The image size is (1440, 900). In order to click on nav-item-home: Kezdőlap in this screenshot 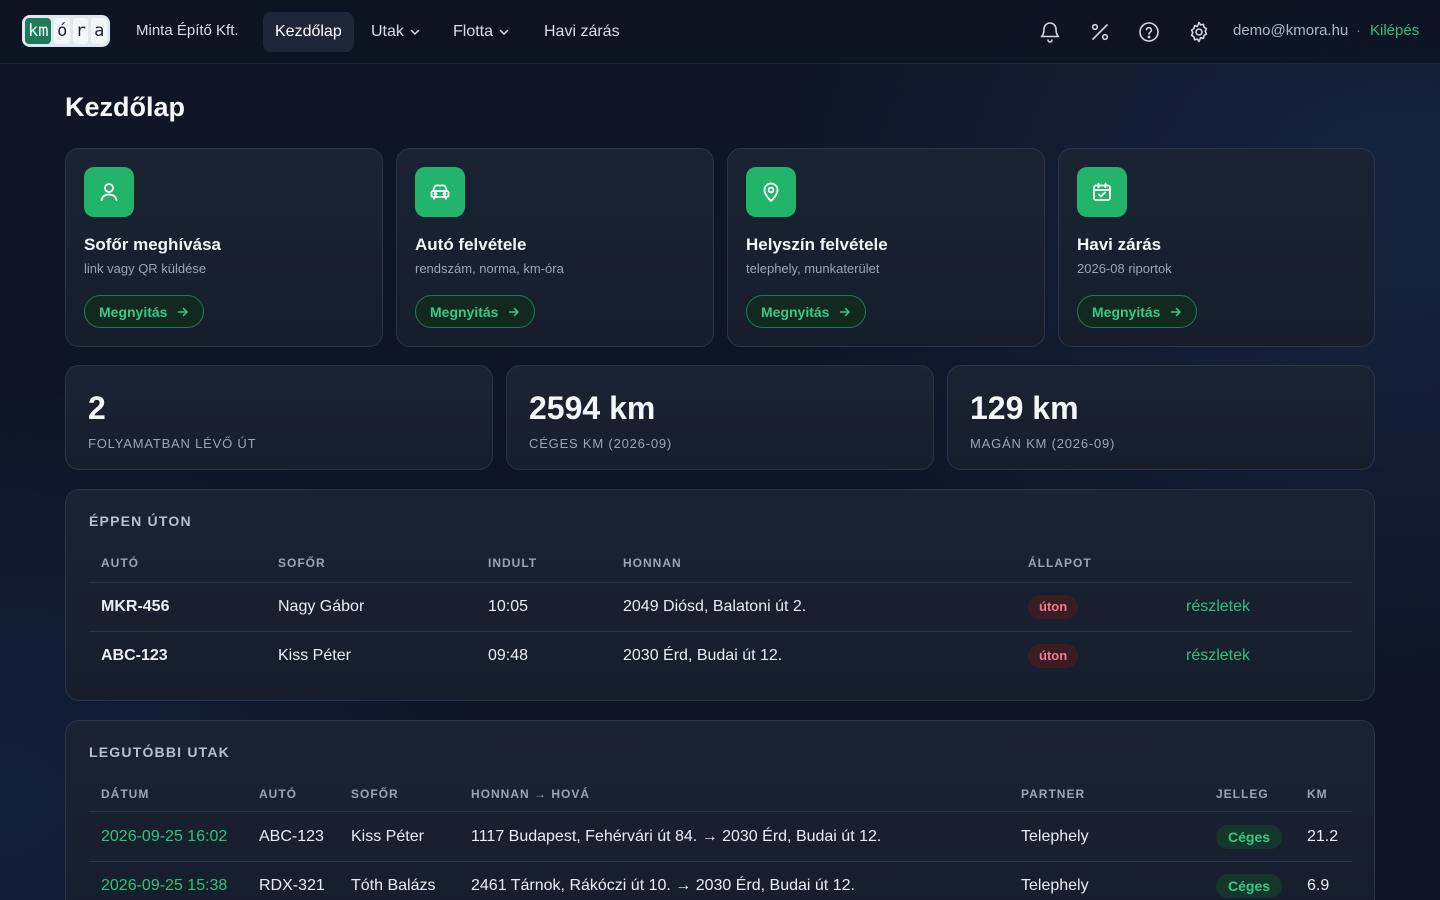, I will do `click(308, 32)`.